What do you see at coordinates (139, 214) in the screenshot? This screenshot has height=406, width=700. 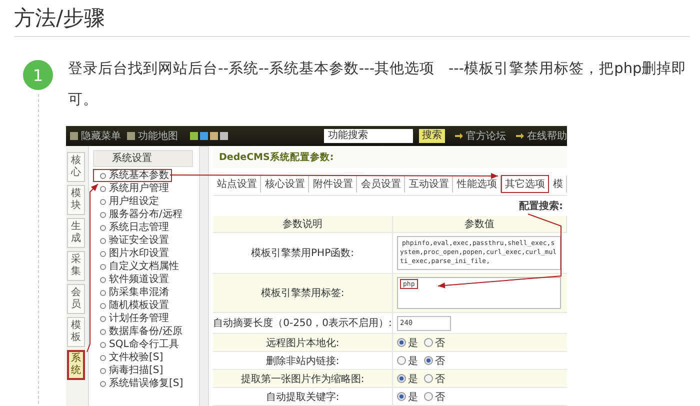 I see `menu-item: 服务器分布/远程` at bounding box center [139, 214].